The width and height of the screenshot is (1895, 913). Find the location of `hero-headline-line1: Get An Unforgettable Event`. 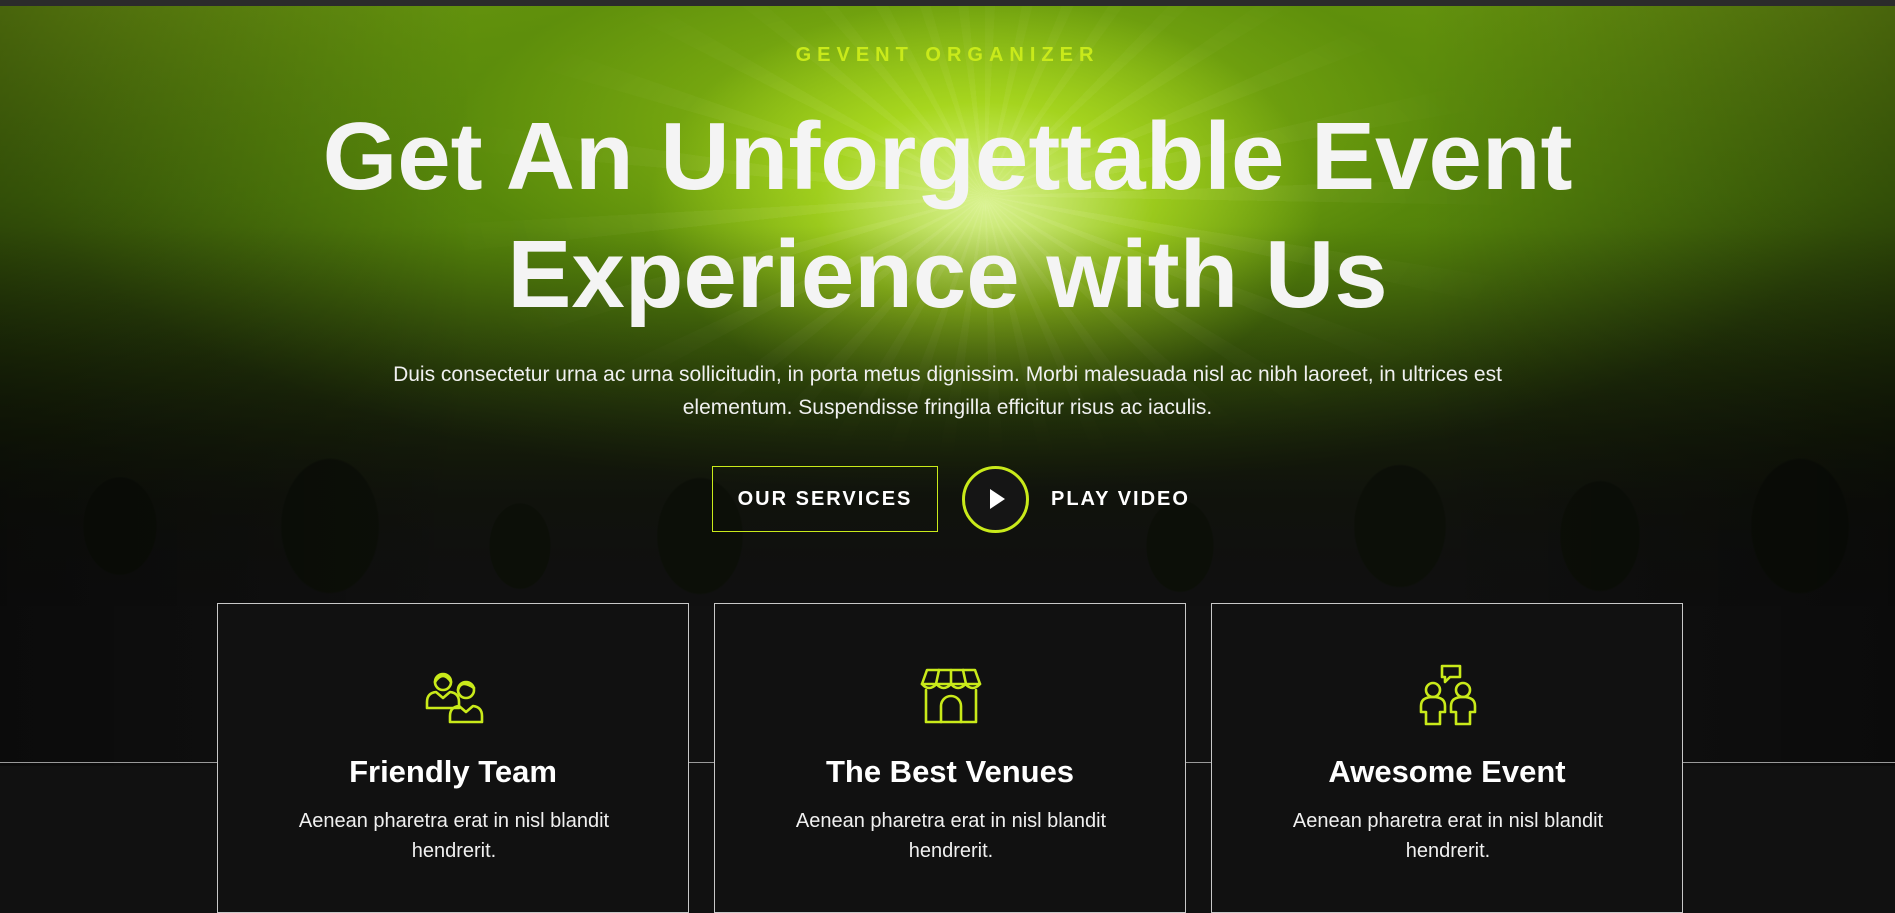

hero-headline-line1: Get An Unforgettable Event is located at coordinates (947, 156).